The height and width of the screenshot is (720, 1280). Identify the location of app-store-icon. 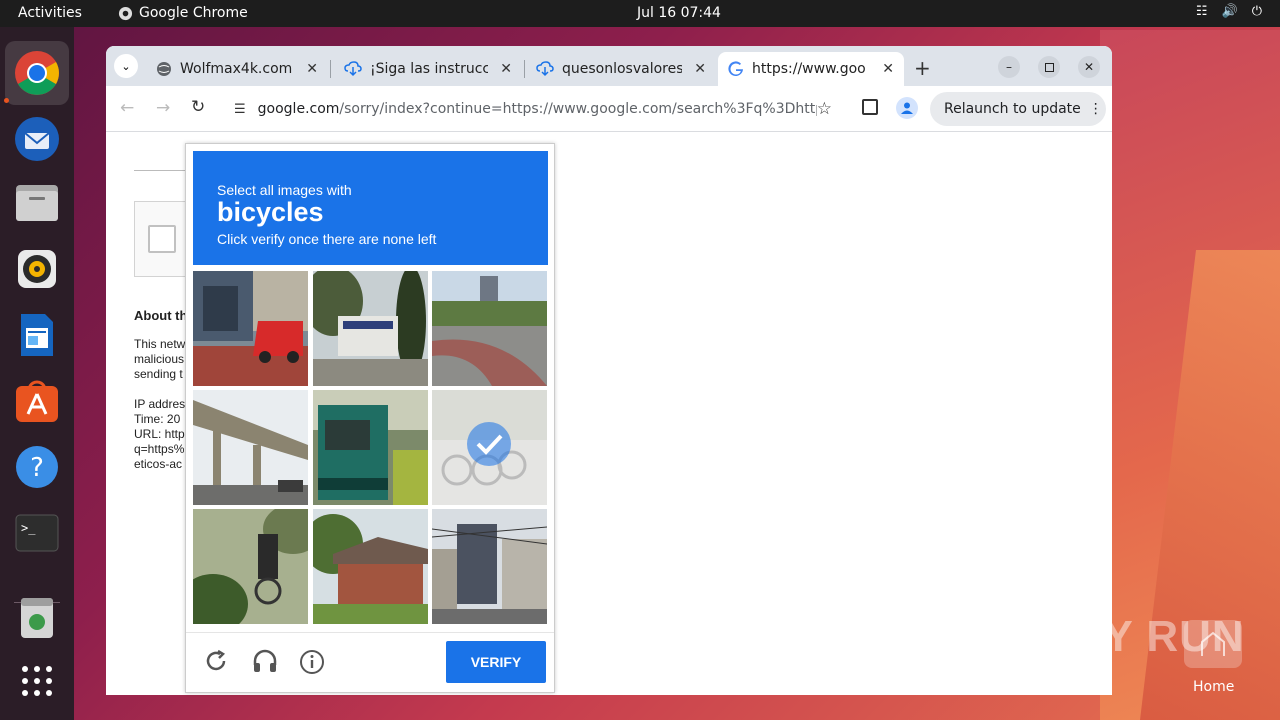
(37, 401).